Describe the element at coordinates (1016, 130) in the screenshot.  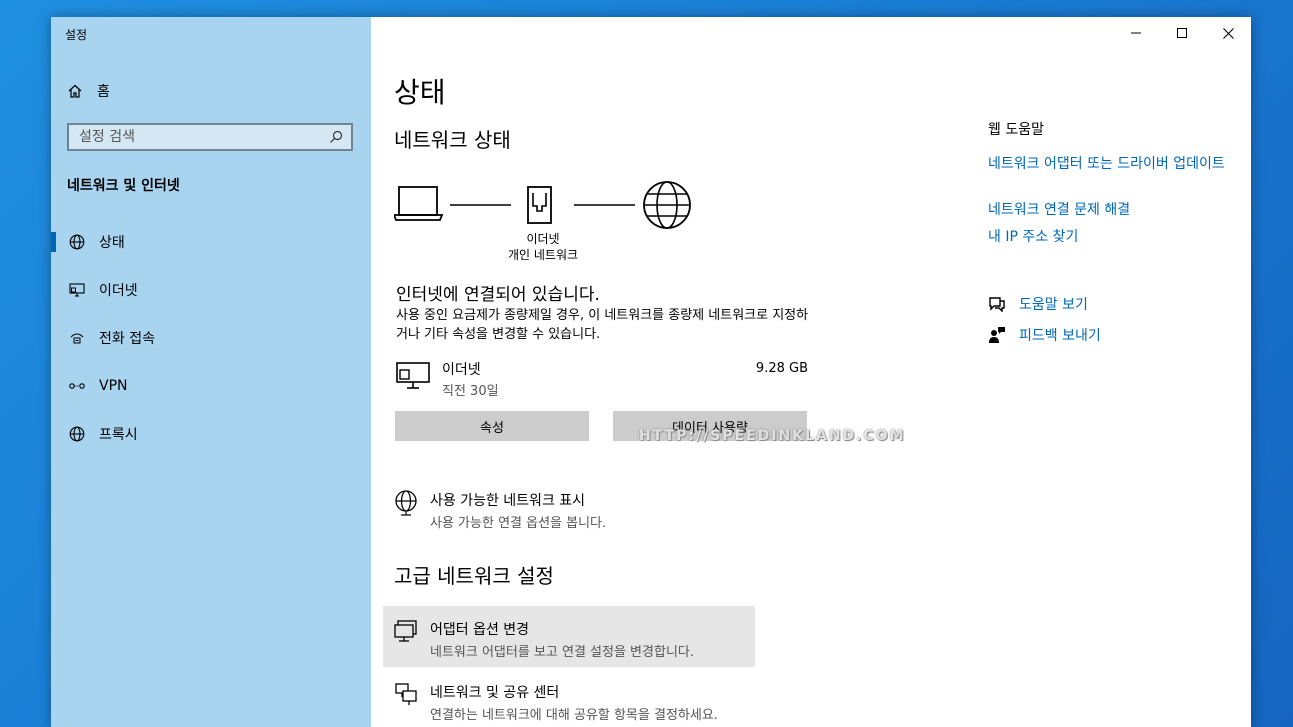
I see `web-help-title: 웹 도움말` at that location.